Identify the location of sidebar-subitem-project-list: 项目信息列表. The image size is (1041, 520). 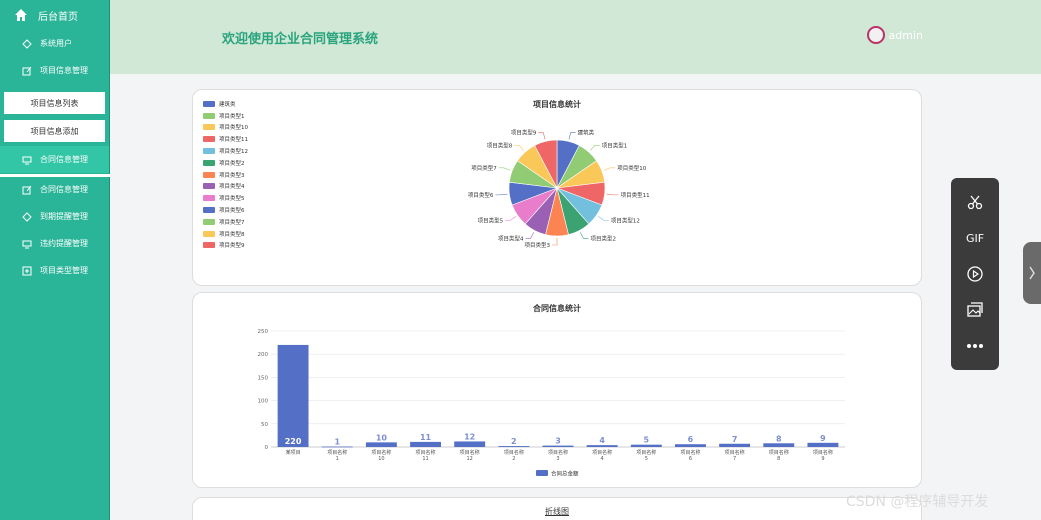
(54, 103).